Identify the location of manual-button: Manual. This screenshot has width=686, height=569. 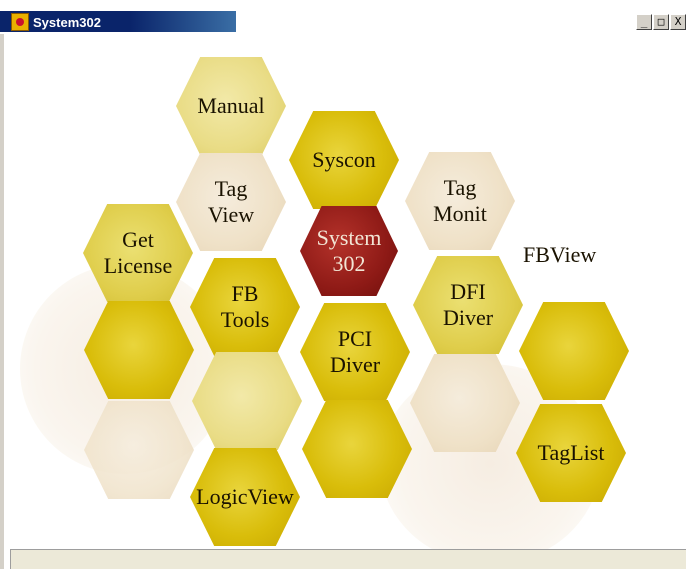
(231, 106).